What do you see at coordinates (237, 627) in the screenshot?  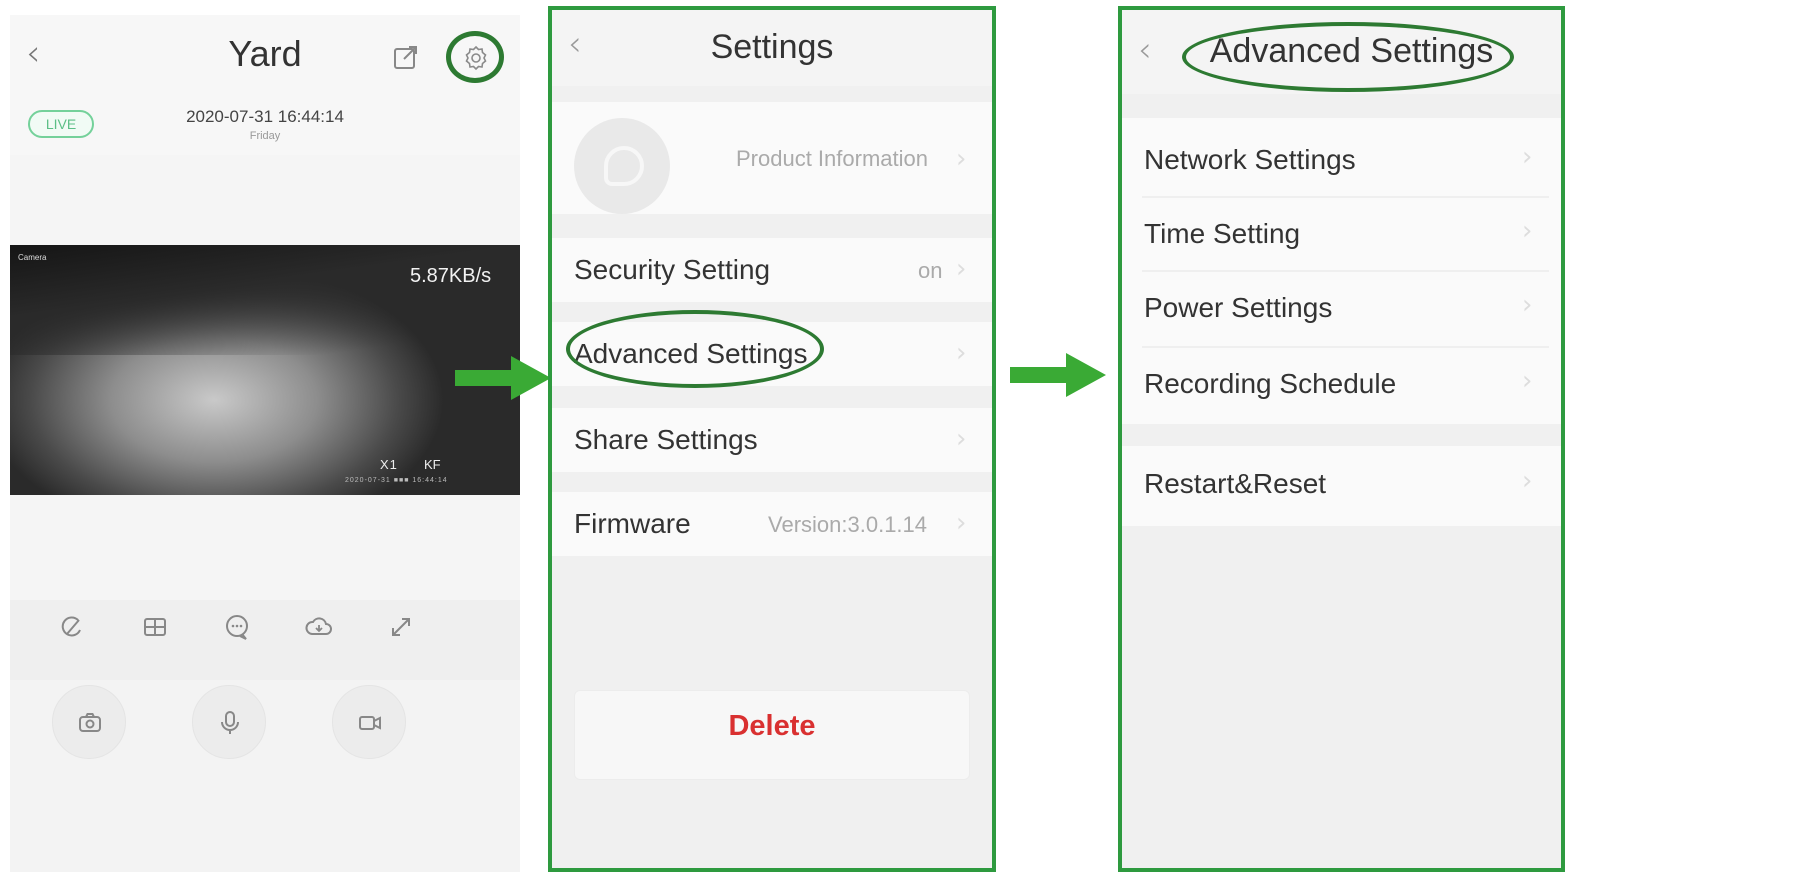 I see `chat-icon` at bounding box center [237, 627].